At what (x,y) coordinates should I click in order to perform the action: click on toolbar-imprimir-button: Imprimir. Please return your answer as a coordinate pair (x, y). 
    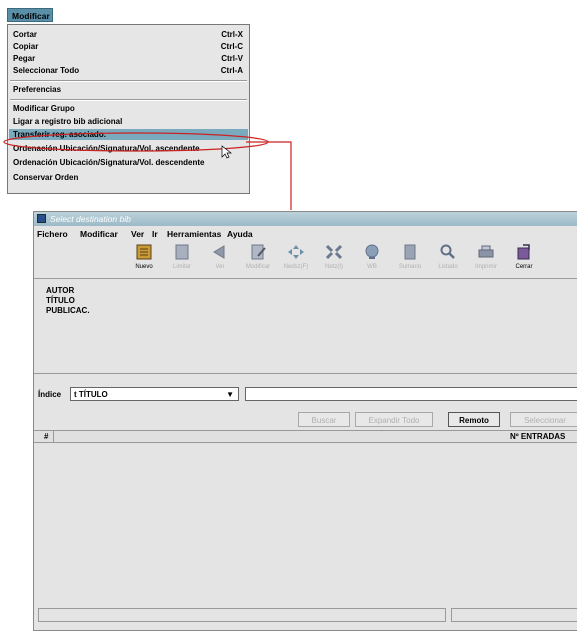
    Looking at the image, I should click on (486, 259).